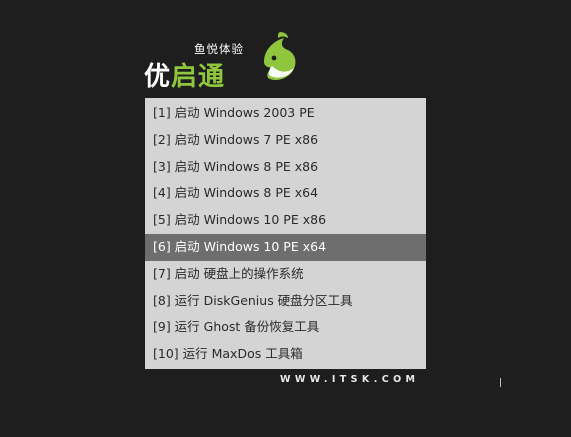 The image size is (571, 437). Describe the element at coordinates (280, 56) in the screenshot. I see `fish-logo-icon` at that location.